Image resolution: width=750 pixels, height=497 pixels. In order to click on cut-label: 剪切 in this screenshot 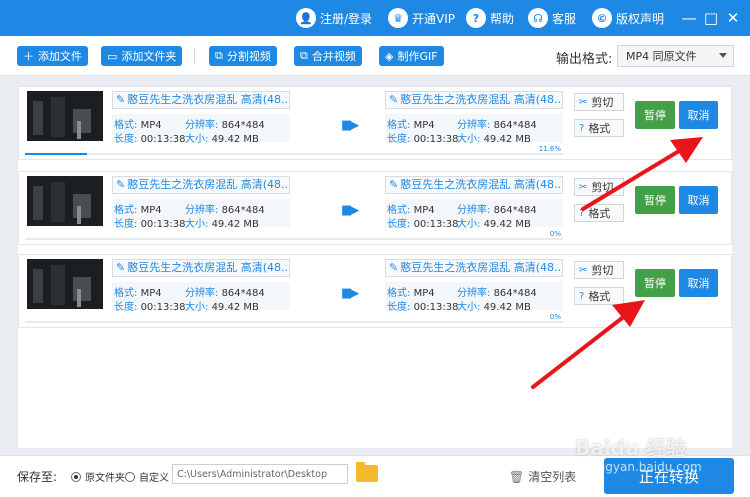, I will do `click(602, 102)`.